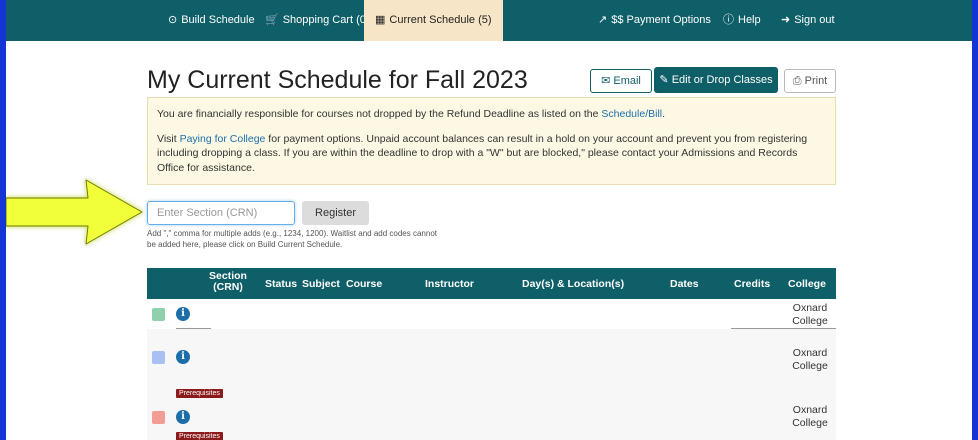 Image resolution: width=978 pixels, height=440 pixels. I want to click on nav-build-label: Build Schedule, so click(218, 20).